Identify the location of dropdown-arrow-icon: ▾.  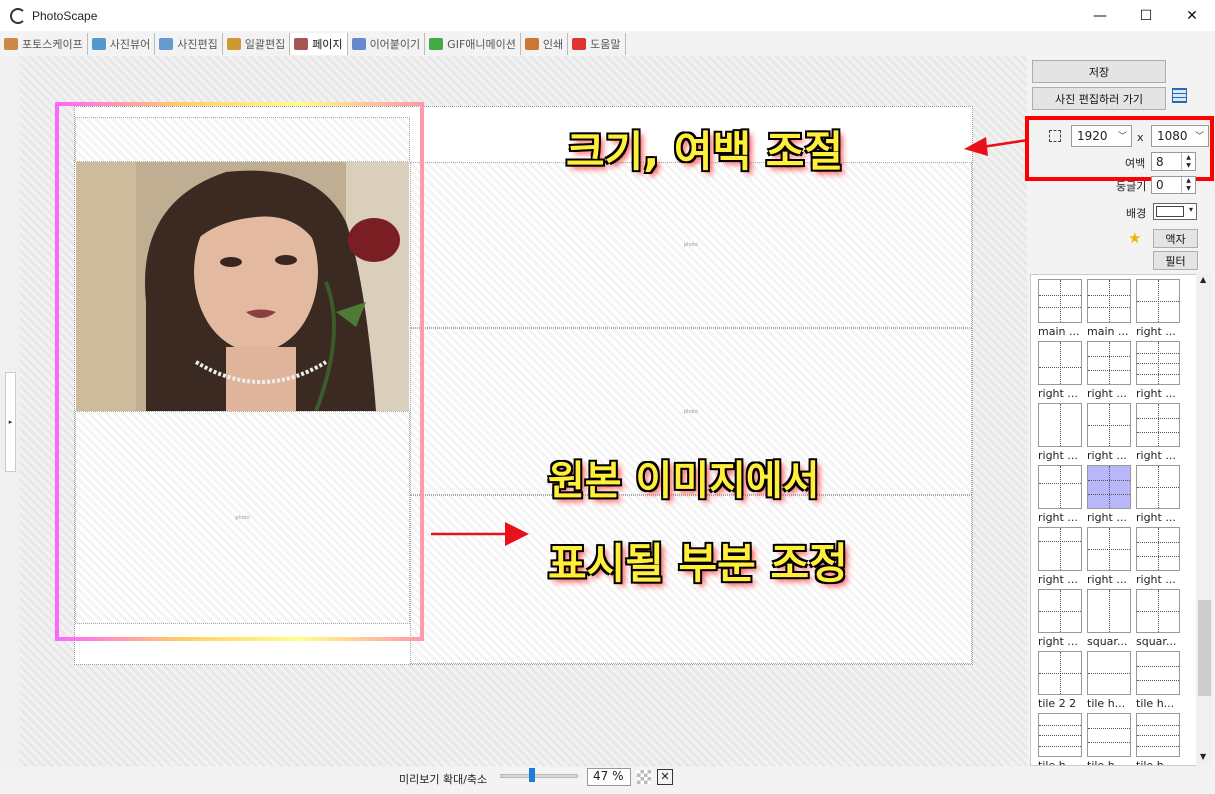
(1190, 209).